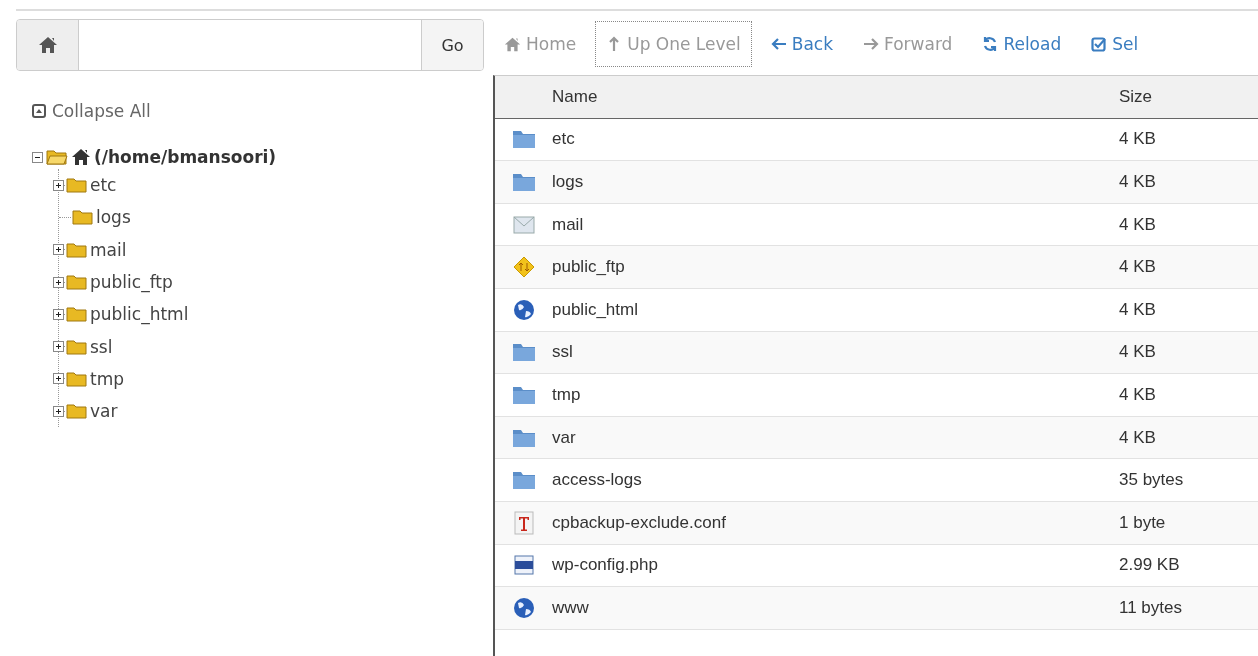  What do you see at coordinates (1022, 44) in the screenshot?
I see `reload-button: Reload` at bounding box center [1022, 44].